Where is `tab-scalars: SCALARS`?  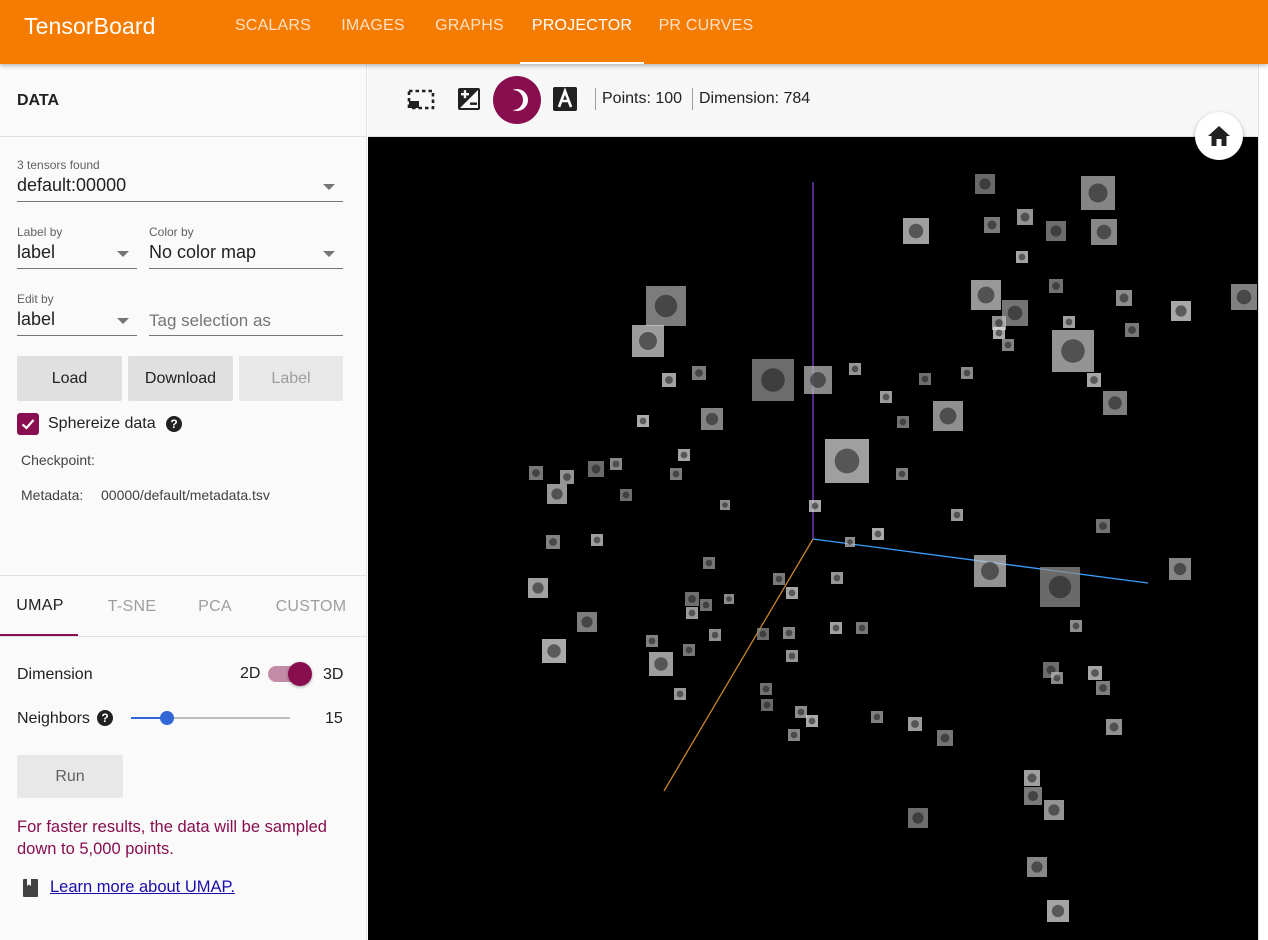
tab-scalars: SCALARS is located at coordinates (273, 32).